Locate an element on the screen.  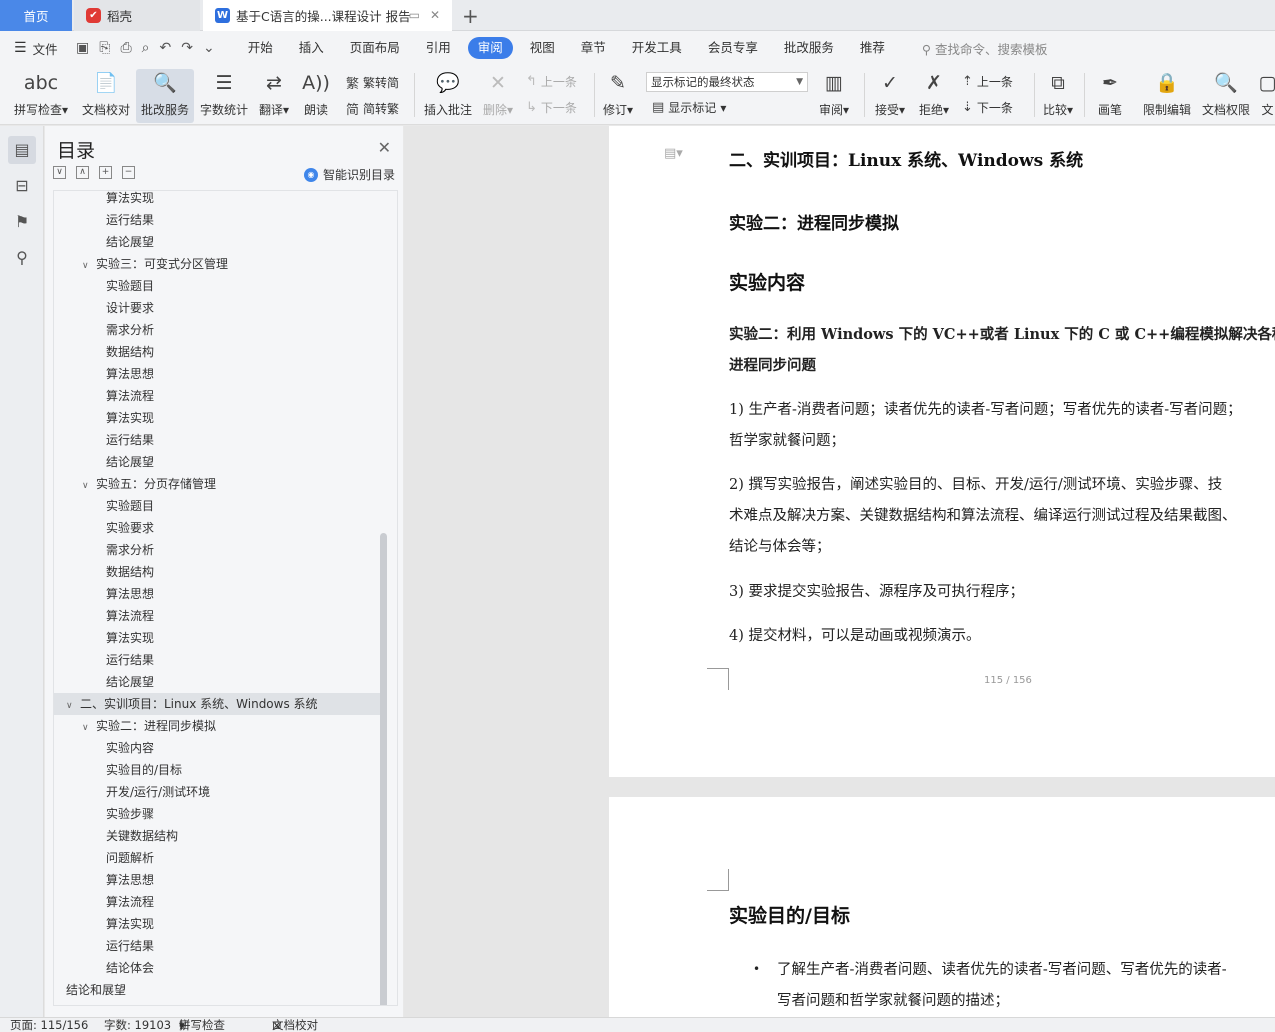
print-preview-icon: ⌕ is located at coordinates (146, 48).